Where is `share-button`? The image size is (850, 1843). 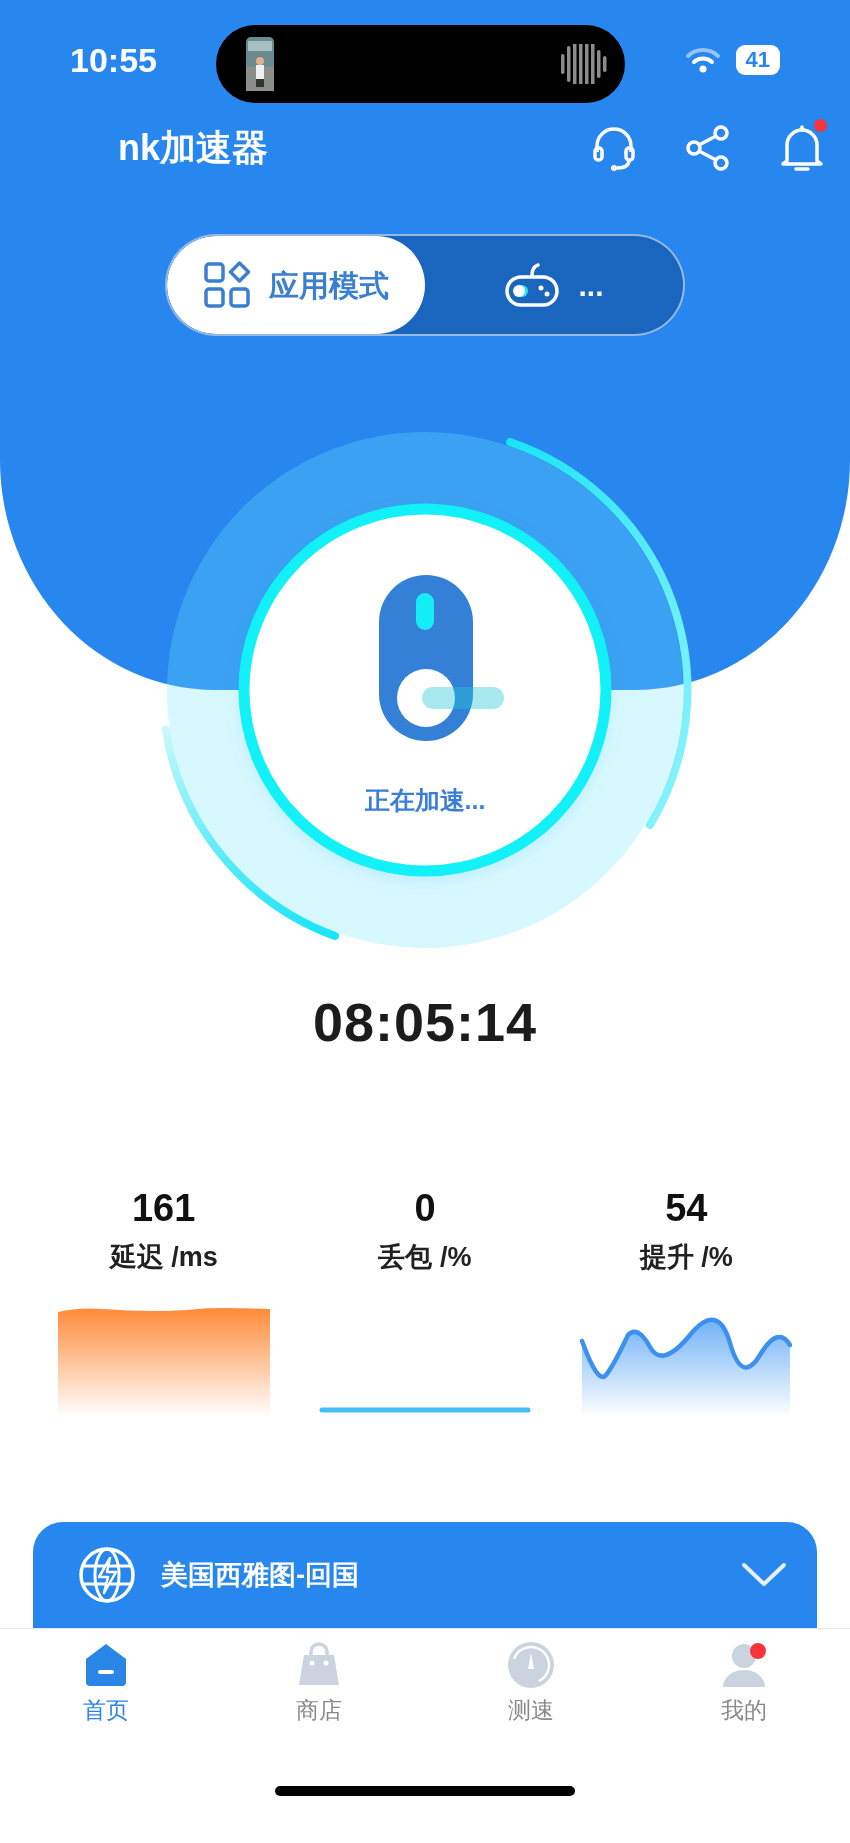 share-button is located at coordinates (708, 148).